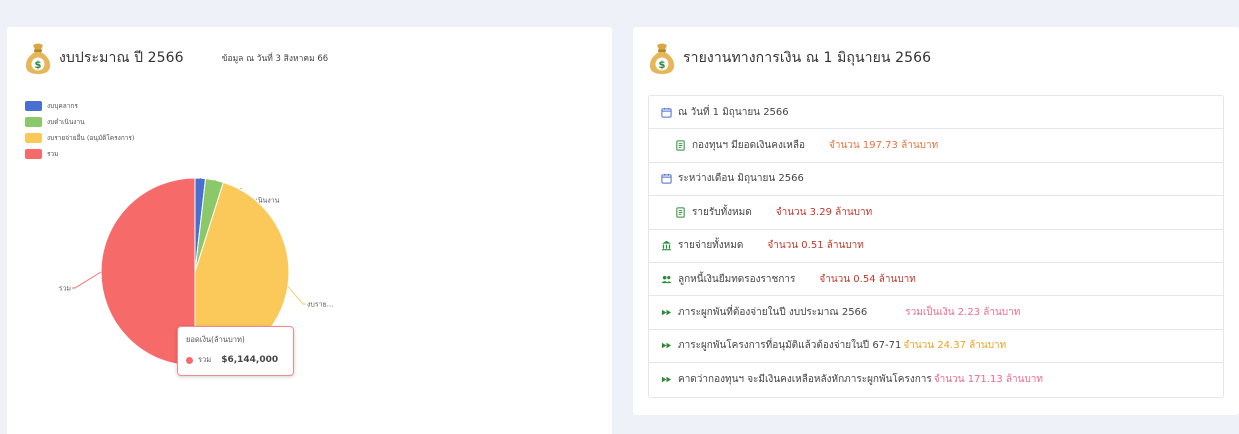 This screenshot has height=434, width=1239. I want to click on finance-row: ระหว่างเดือน มิถุนายน 2566, so click(936, 180).